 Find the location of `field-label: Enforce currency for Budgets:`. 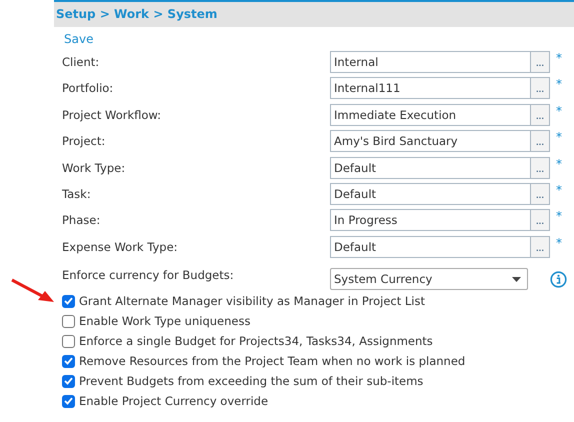

field-label: Enforce currency for Budgets: is located at coordinates (148, 275).